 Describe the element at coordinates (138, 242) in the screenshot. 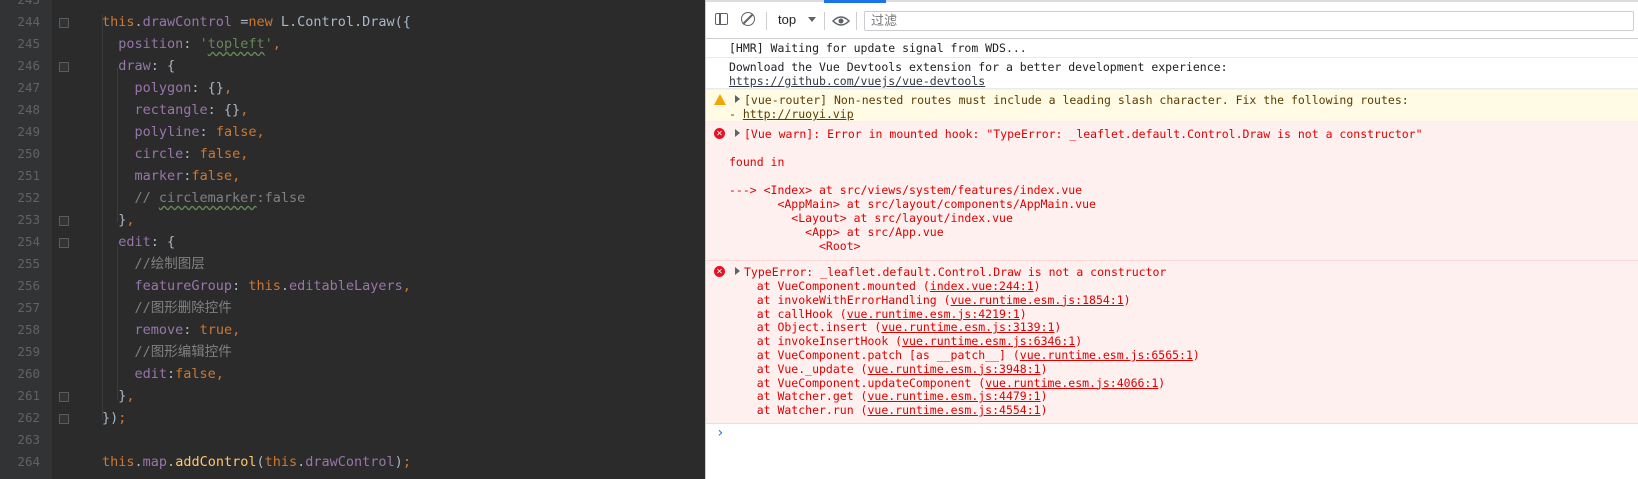

I see `code-line: edit: {` at that location.